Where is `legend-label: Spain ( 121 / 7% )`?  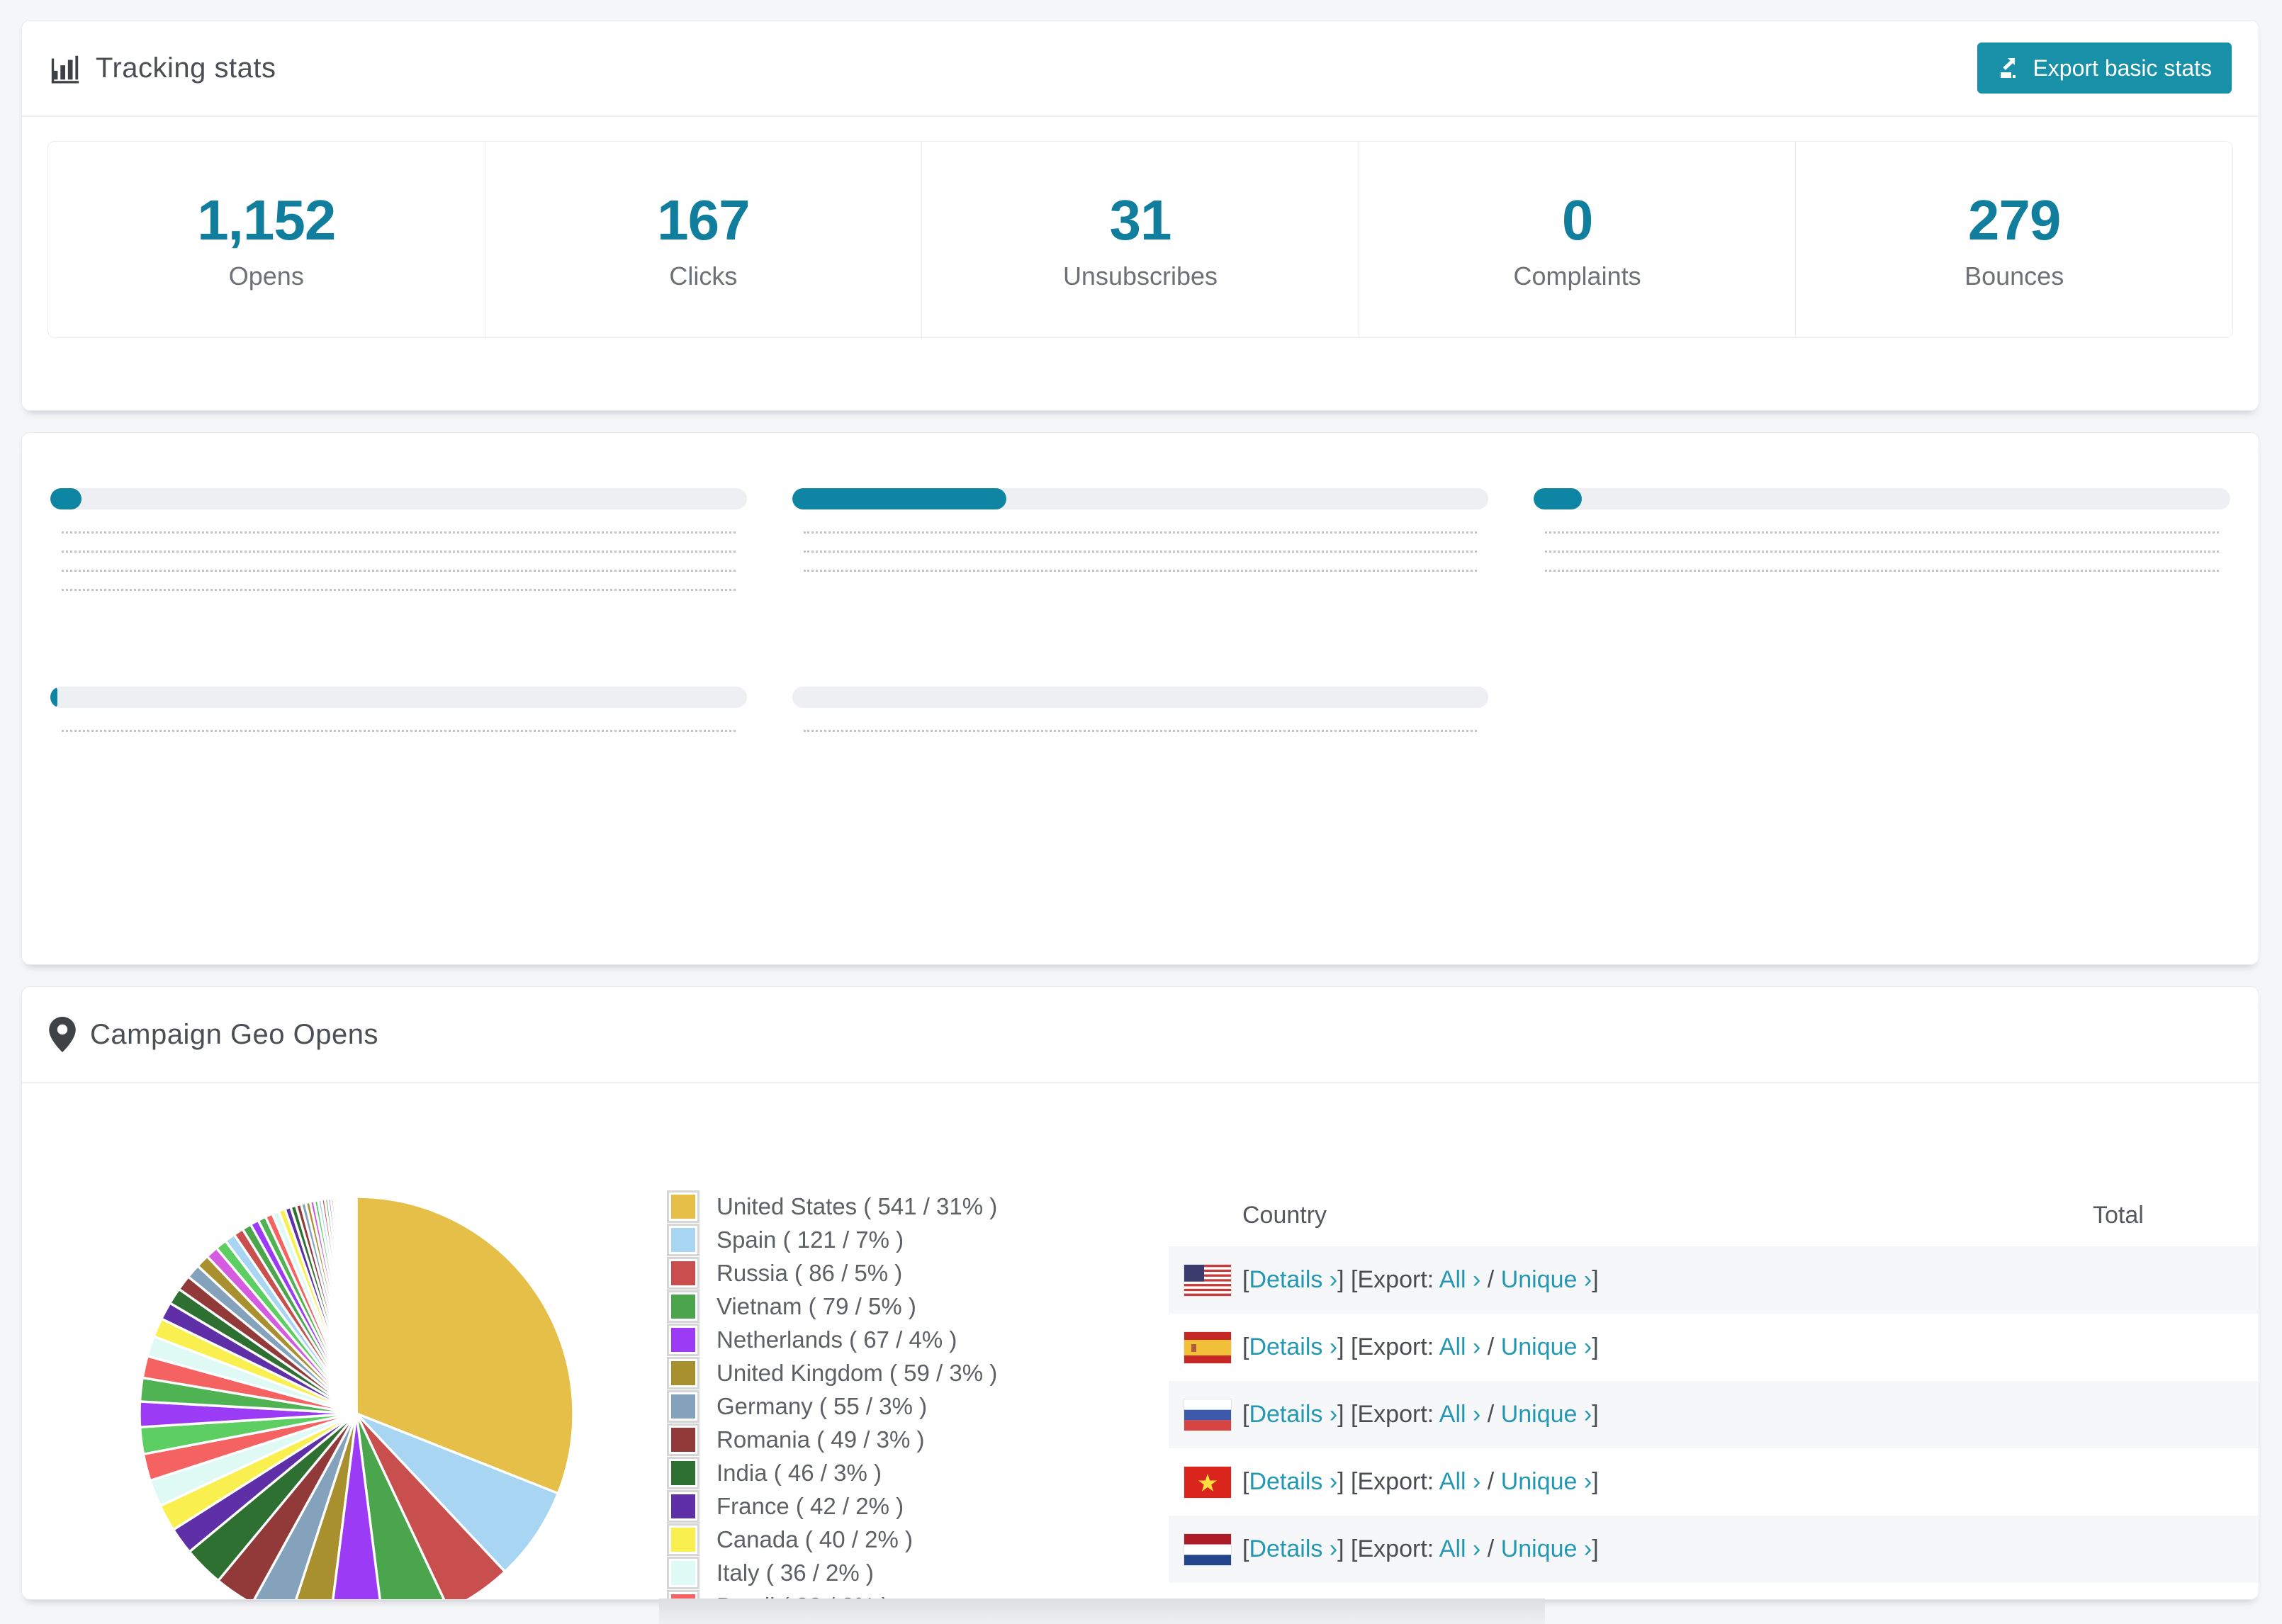
legend-label: Spain ( 121 / 7% ) is located at coordinates (810, 1240).